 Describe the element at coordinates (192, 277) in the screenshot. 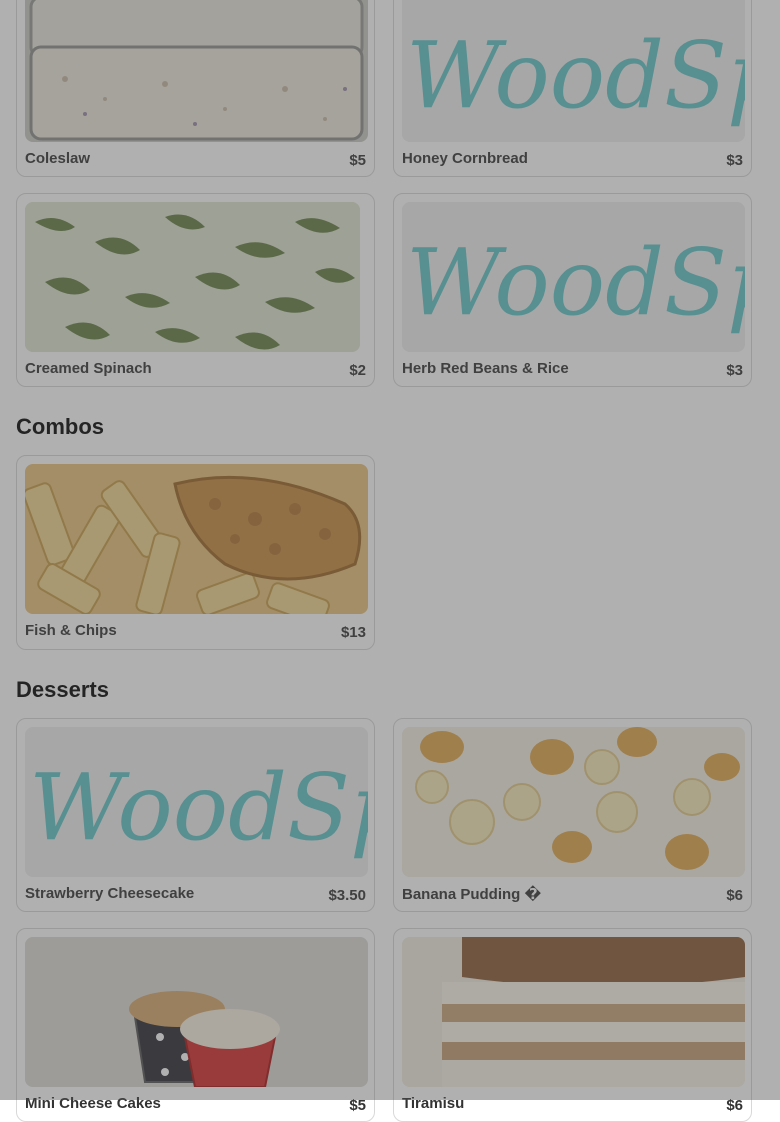

I see `creamed-spinach-photo` at that location.